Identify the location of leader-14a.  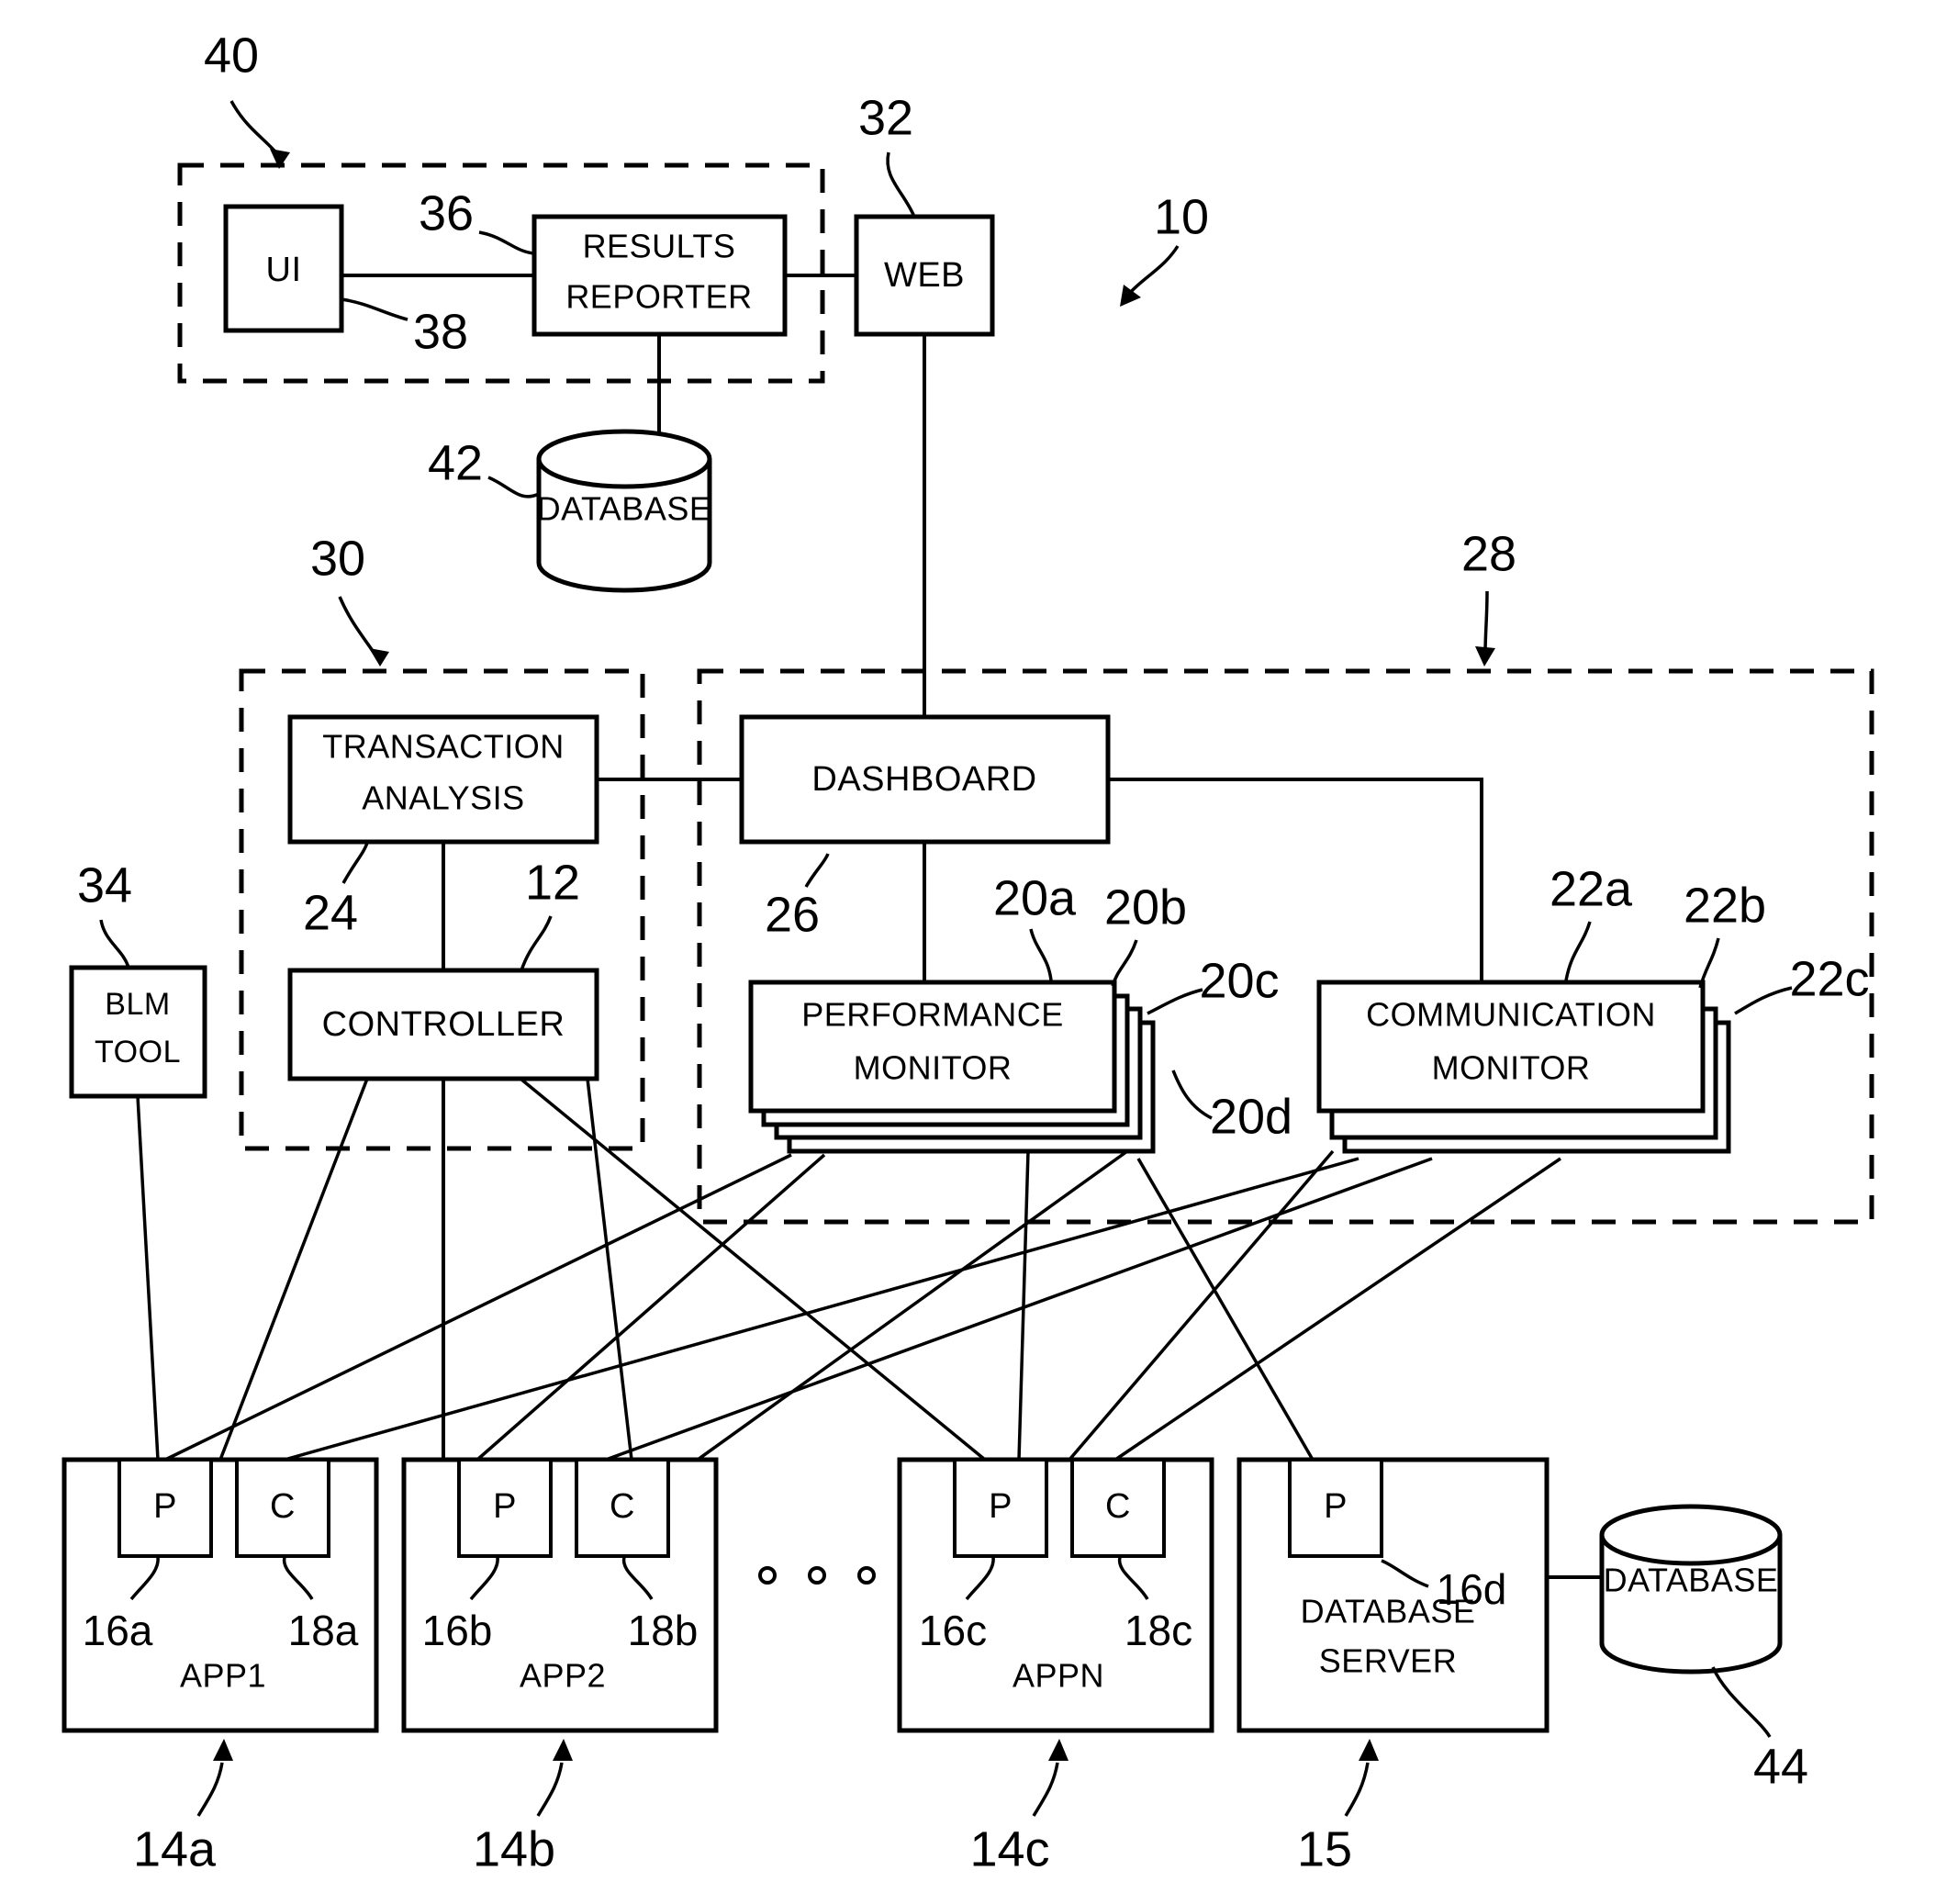
(210, 1789).